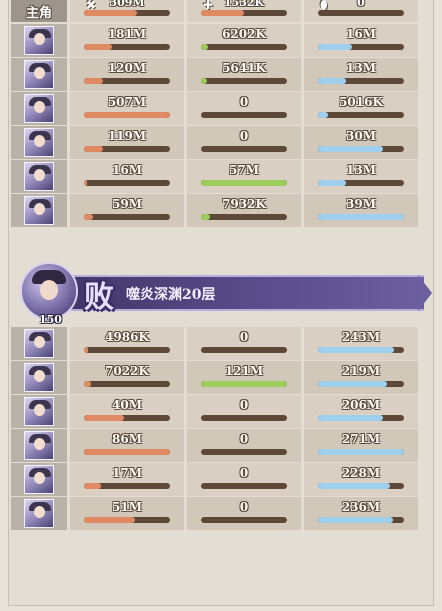 The width and height of the screenshot is (442, 611). I want to click on damage-cell: 120M, so click(127, 74).